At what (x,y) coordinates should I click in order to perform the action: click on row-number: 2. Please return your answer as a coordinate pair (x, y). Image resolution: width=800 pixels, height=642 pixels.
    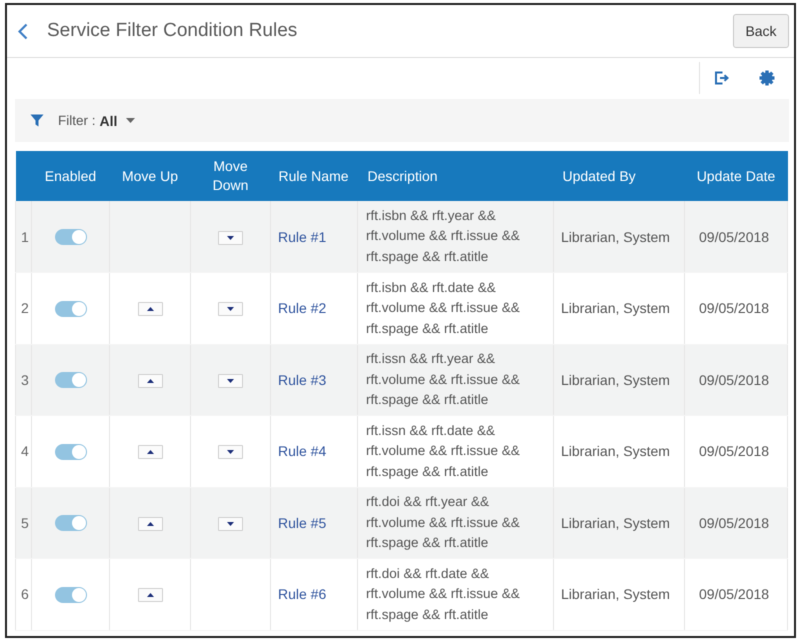
    Looking at the image, I should click on (24, 308).